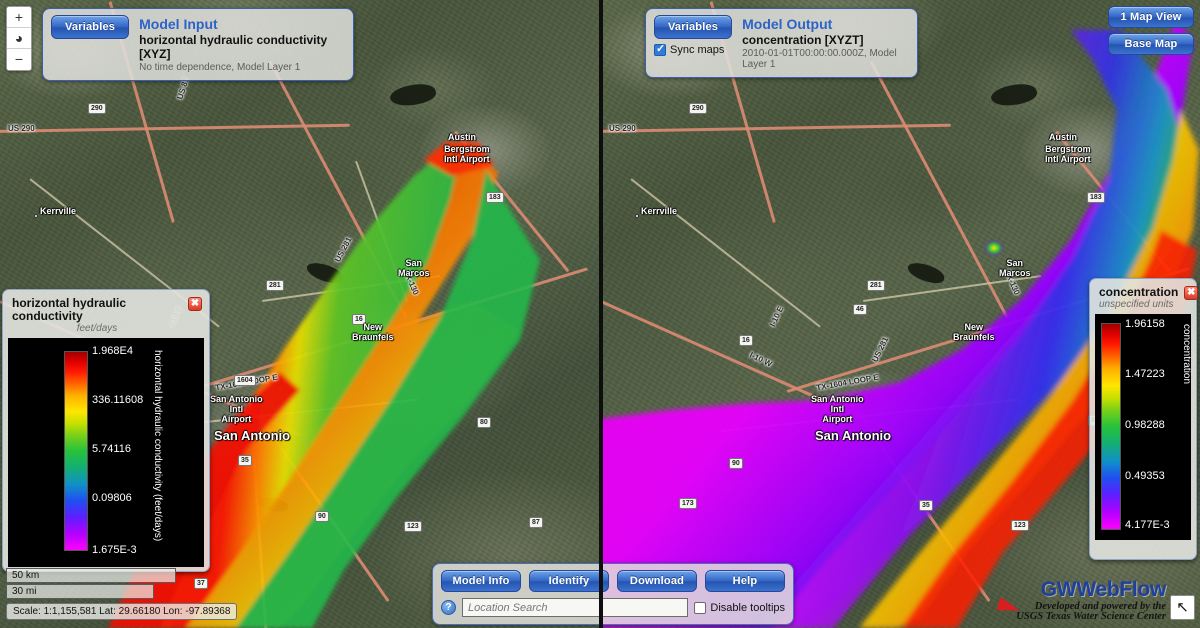 This screenshot has width=1200, height=628. What do you see at coordinates (80, 591) in the screenshot?
I see `scale-mi: 30 mi` at bounding box center [80, 591].